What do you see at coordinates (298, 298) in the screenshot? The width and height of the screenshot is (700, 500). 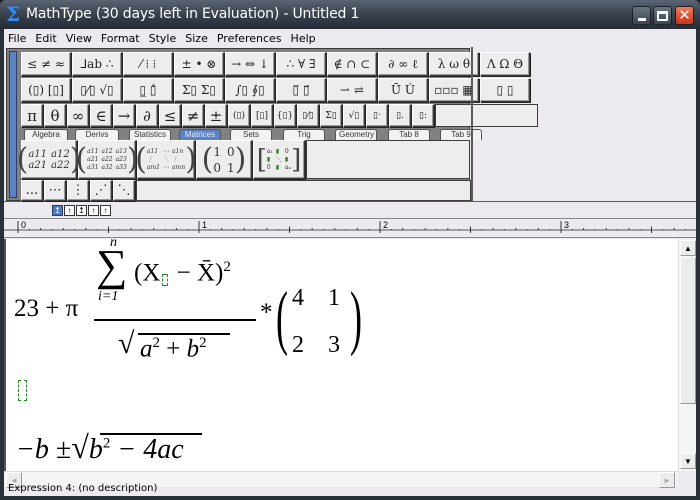 I see `matrix-cell: 4` at bounding box center [298, 298].